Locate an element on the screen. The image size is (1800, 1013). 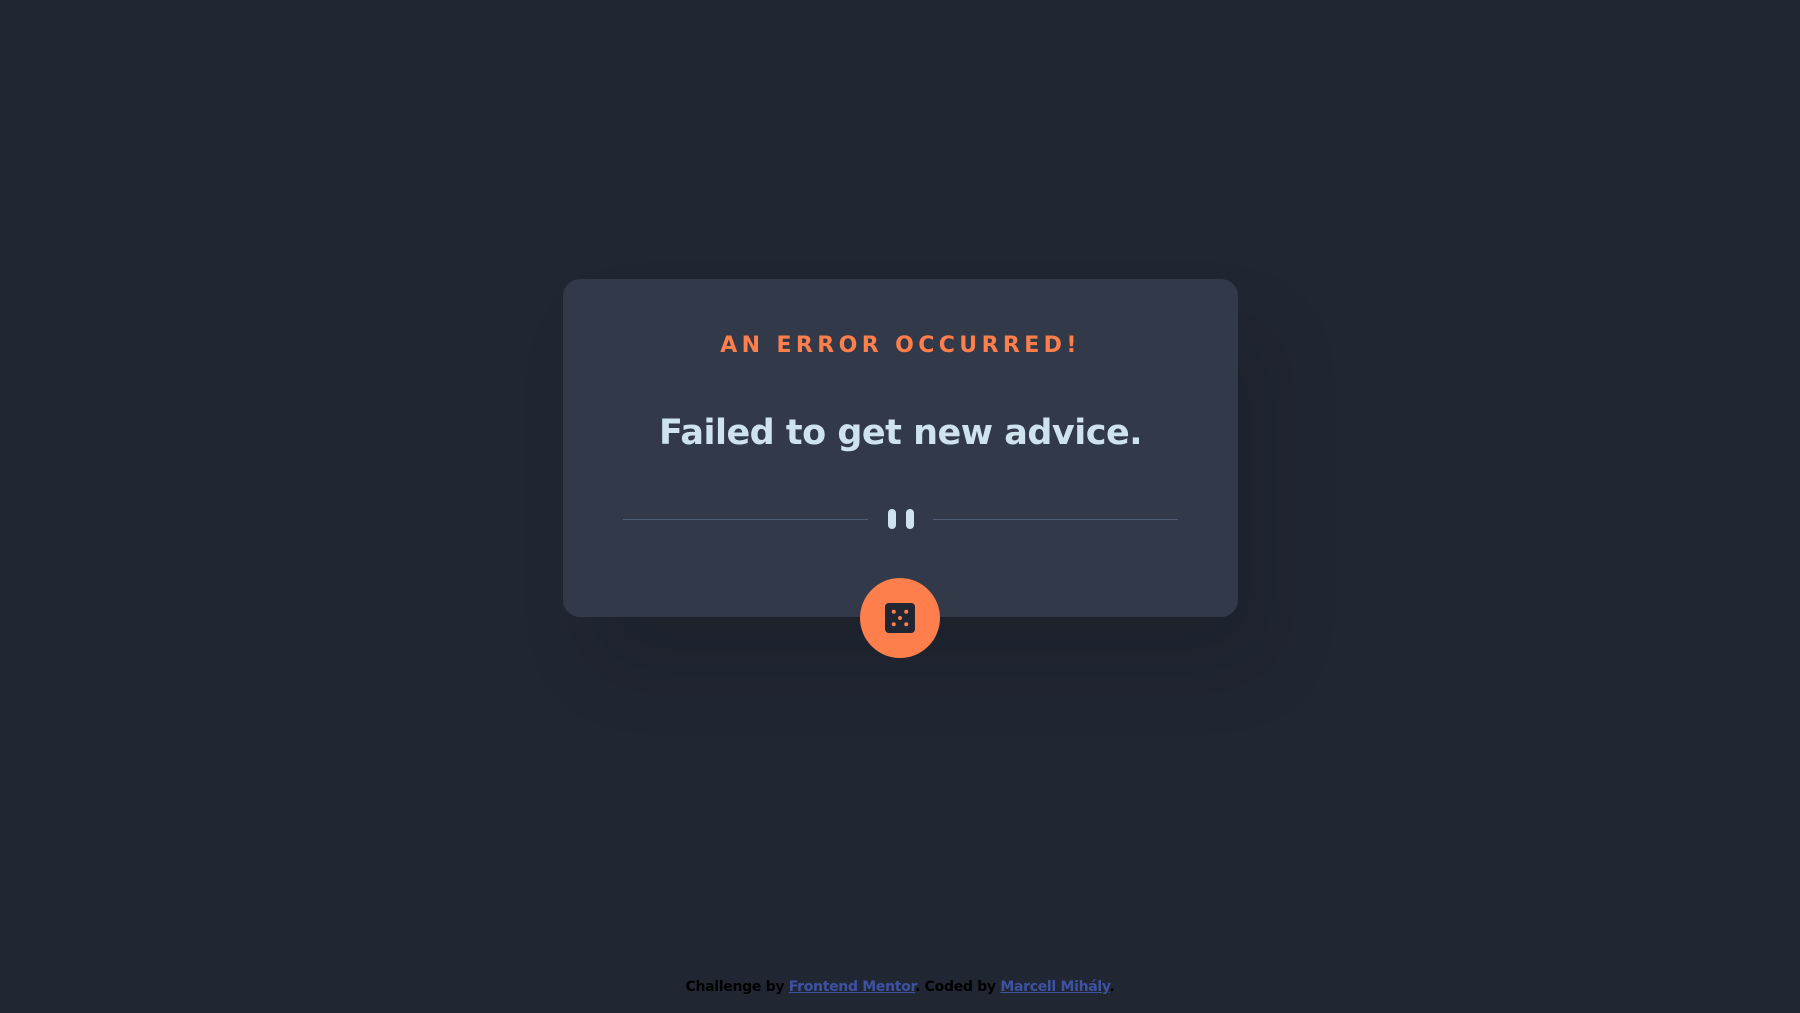
divider-line-left is located at coordinates (745, 519).